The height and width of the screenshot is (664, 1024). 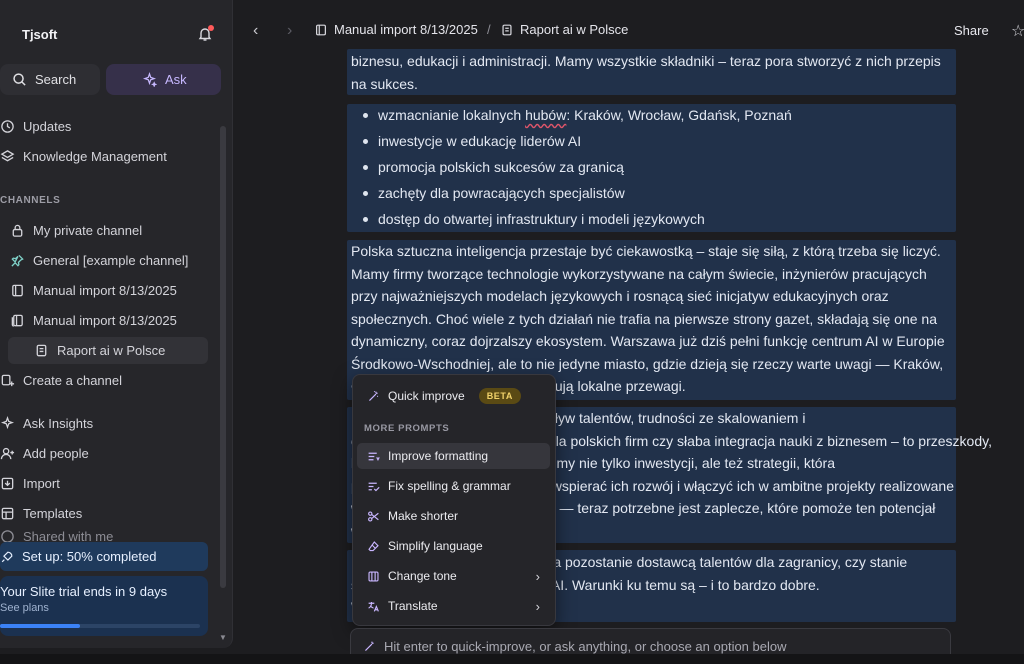 I want to click on clock-icon, so click(x=7, y=126).